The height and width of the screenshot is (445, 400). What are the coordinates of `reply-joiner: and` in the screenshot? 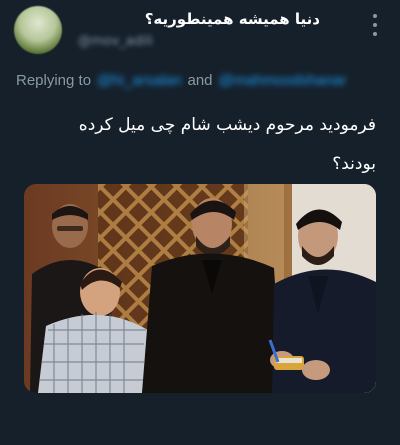 It's located at (200, 80).